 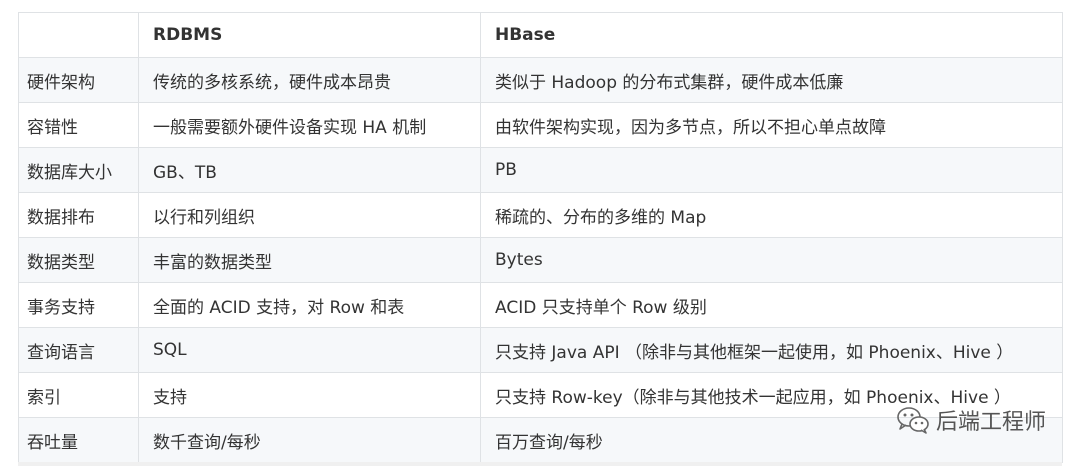 I want to click on hbase-cell: 由软件架构实现，因为多节点，所以不担心单点故障, so click(x=771, y=125).